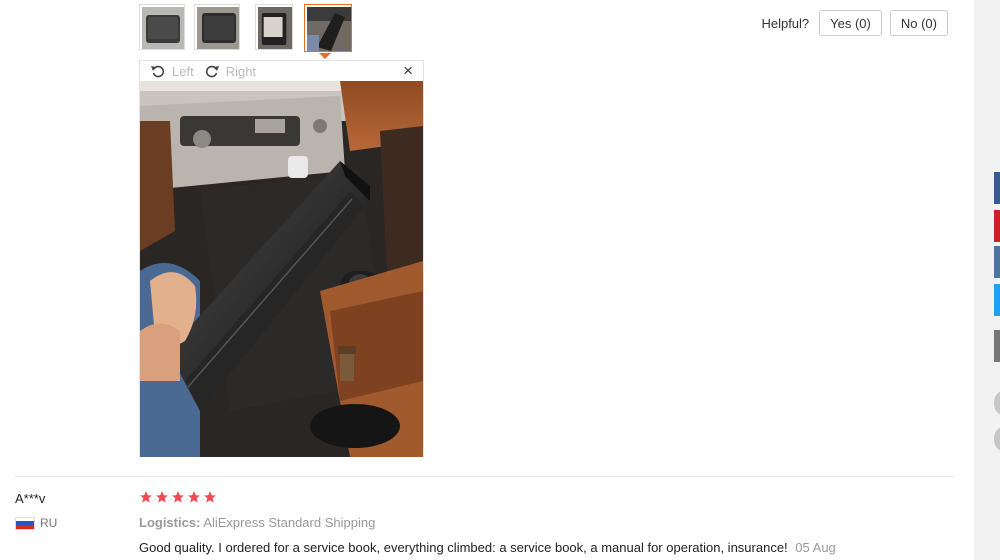 Image resolution: width=1000 pixels, height=560 pixels. What do you see at coordinates (785, 23) in the screenshot?
I see `helpful-label: Helpful?` at bounding box center [785, 23].